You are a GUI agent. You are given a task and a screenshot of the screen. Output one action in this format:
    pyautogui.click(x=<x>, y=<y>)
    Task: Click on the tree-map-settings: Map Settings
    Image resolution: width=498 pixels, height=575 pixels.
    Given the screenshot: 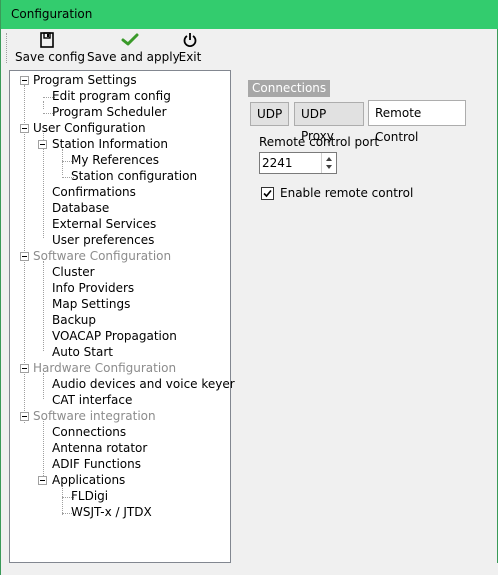 What is the action you would take?
    pyautogui.click(x=91, y=304)
    